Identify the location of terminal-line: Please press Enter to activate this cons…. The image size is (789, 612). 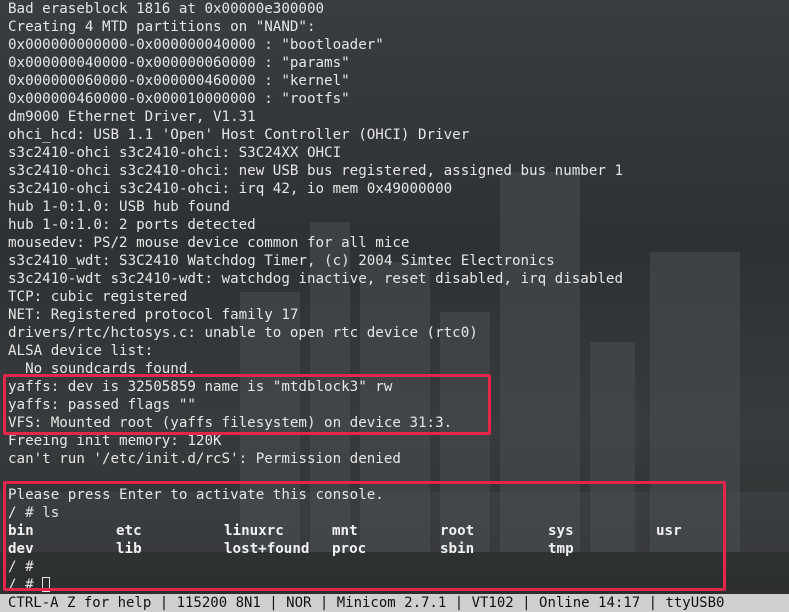
(196, 495).